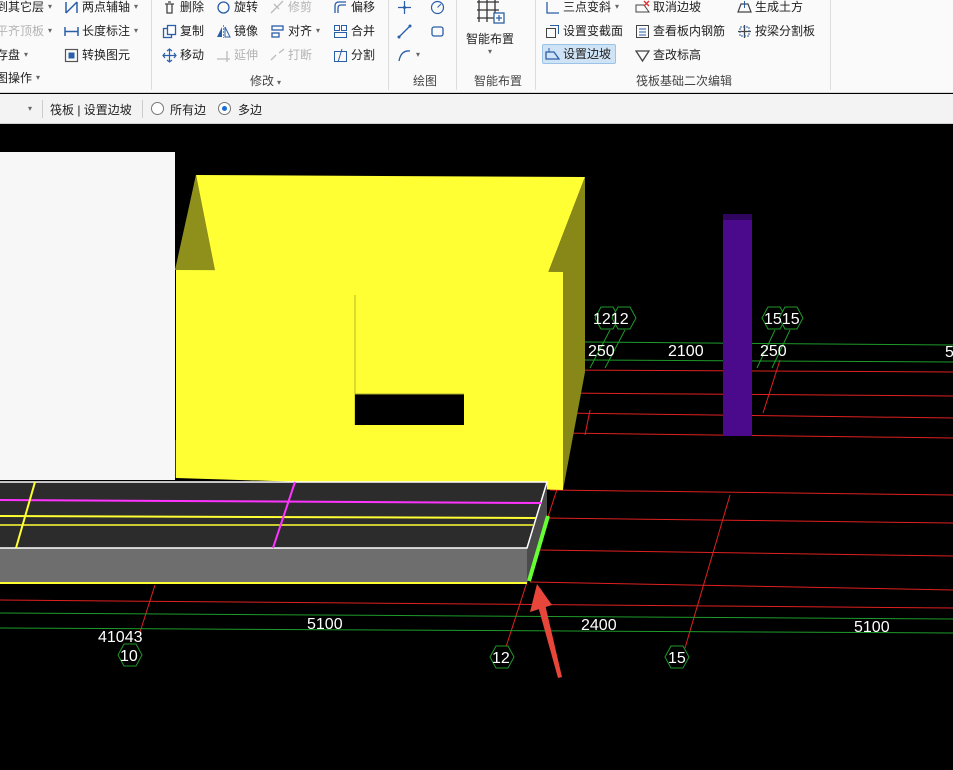  What do you see at coordinates (773, 351) in the screenshot?
I see `dimension-label: 250` at bounding box center [773, 351].